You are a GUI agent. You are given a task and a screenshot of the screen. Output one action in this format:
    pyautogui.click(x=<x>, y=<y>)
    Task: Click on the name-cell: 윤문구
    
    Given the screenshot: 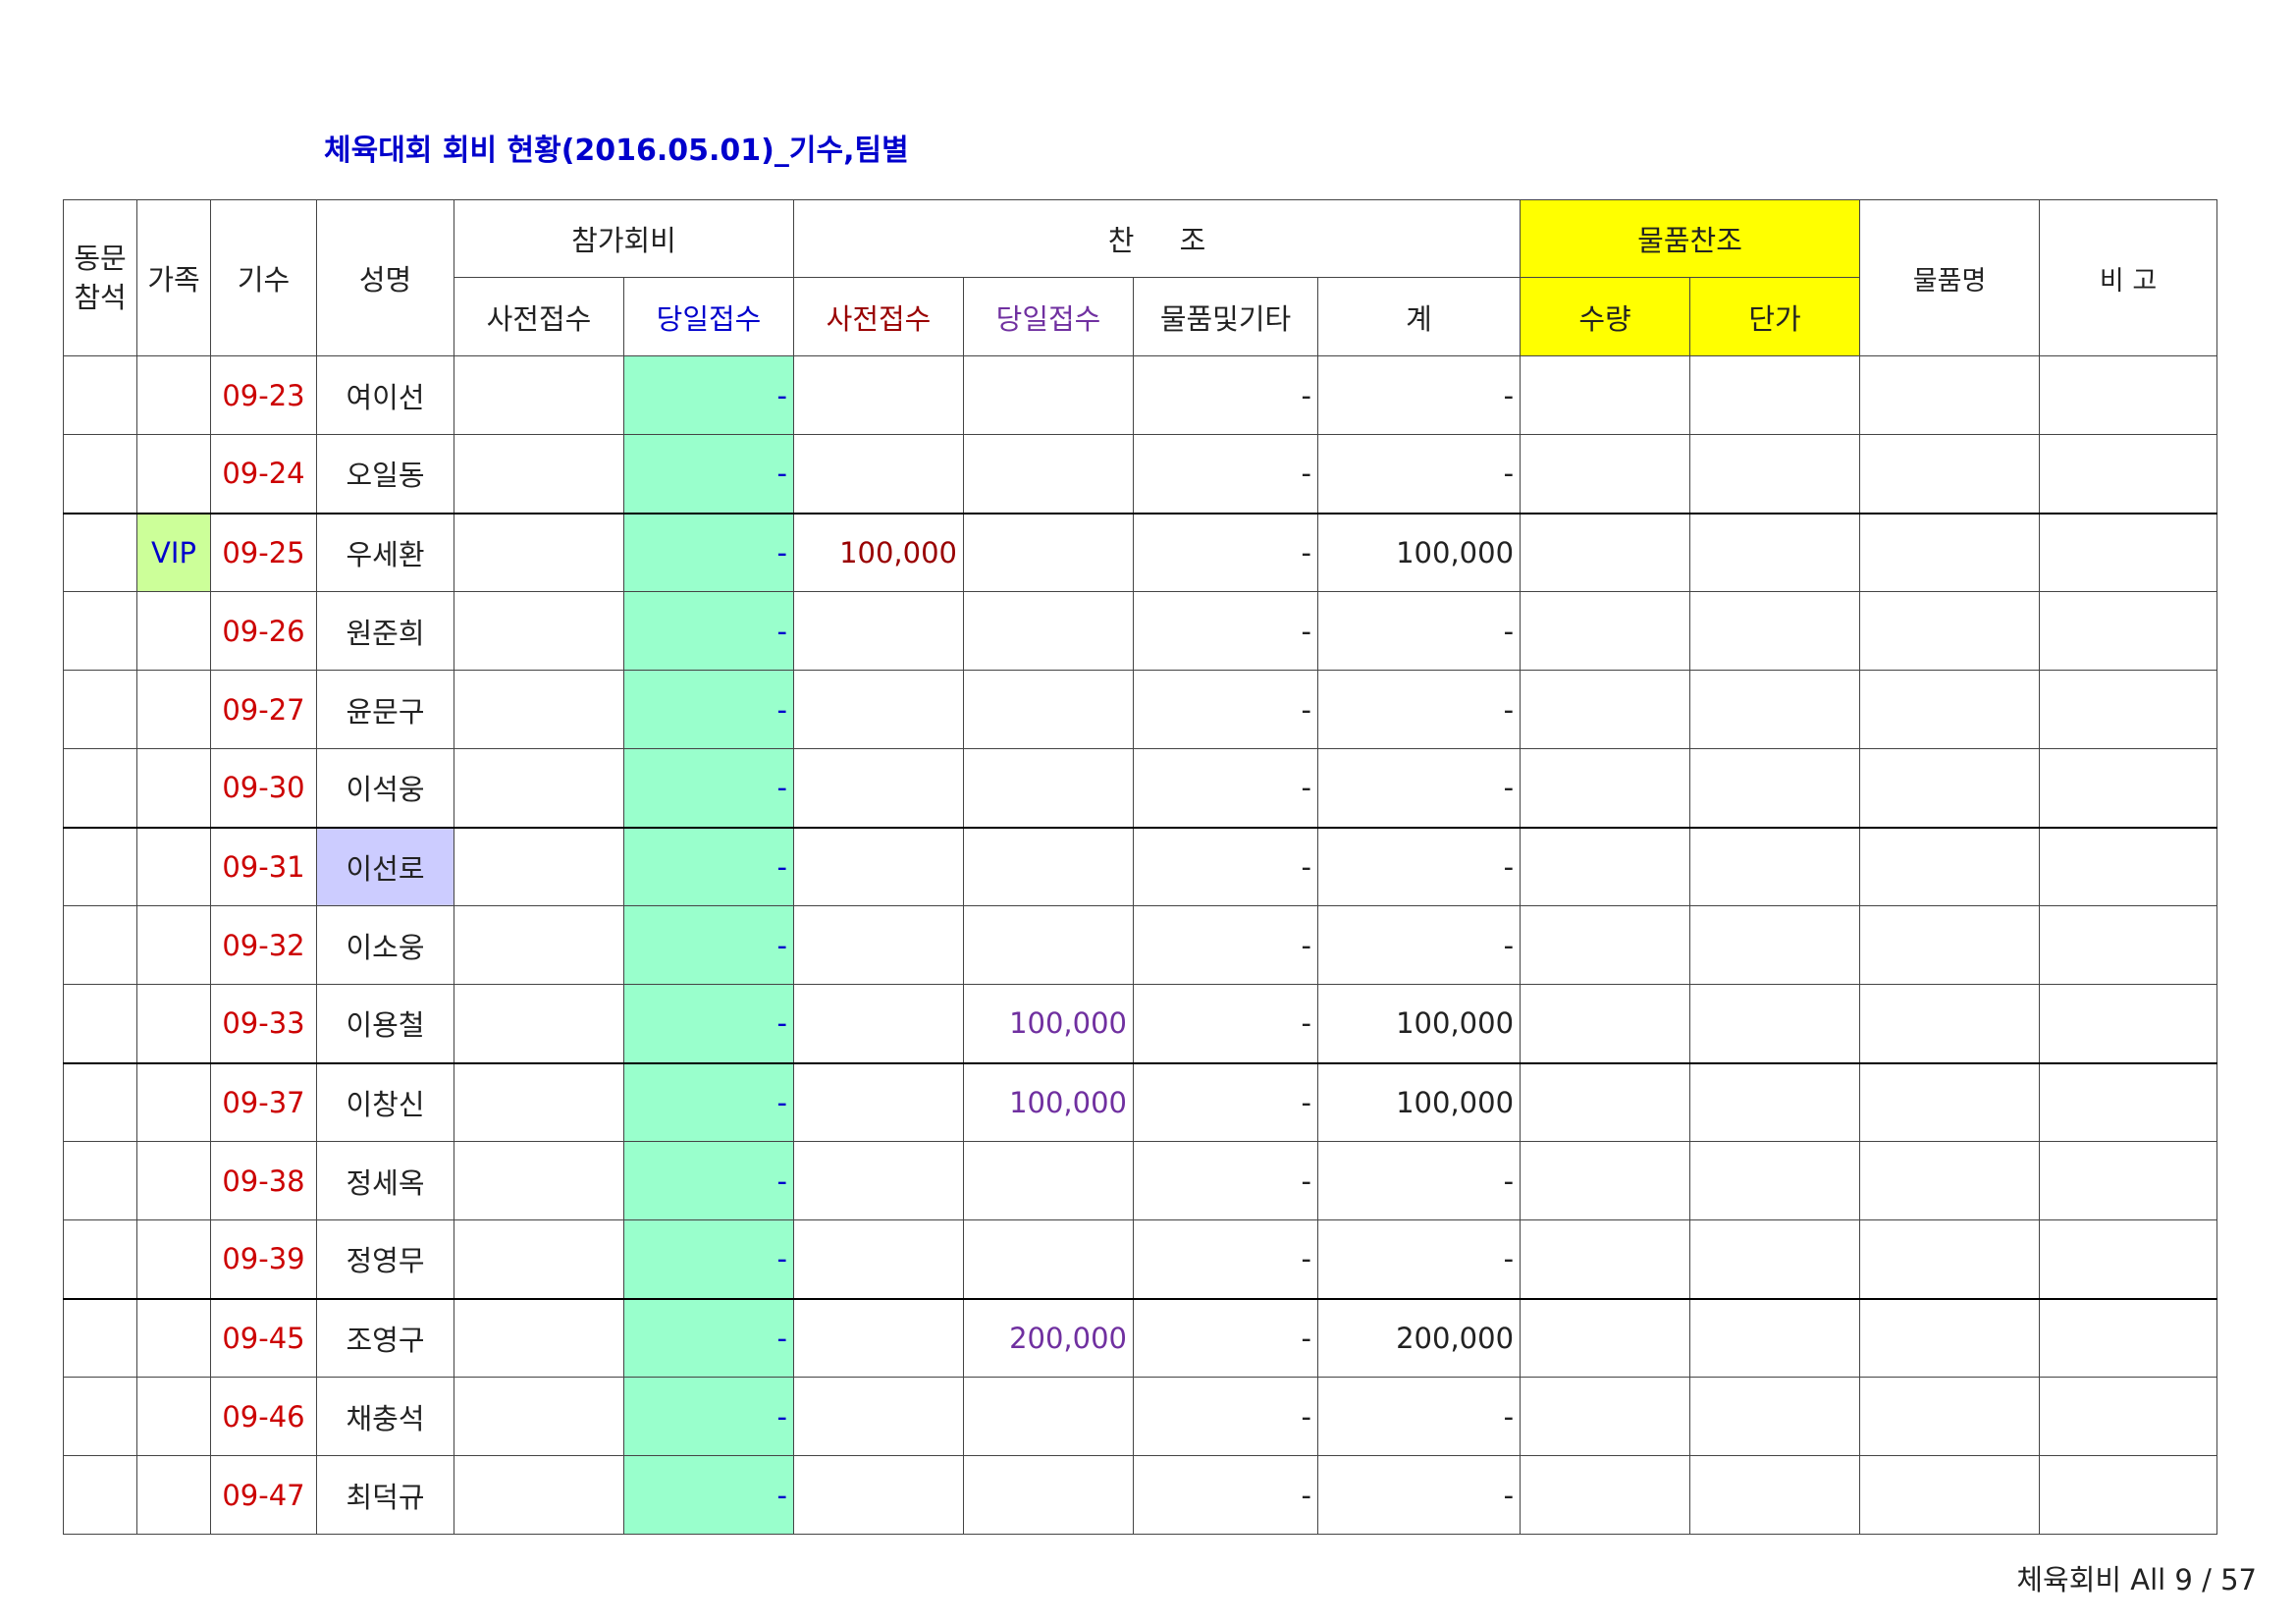 What is the action you would take?
    pyautogui.click(x=385, y=709)
    